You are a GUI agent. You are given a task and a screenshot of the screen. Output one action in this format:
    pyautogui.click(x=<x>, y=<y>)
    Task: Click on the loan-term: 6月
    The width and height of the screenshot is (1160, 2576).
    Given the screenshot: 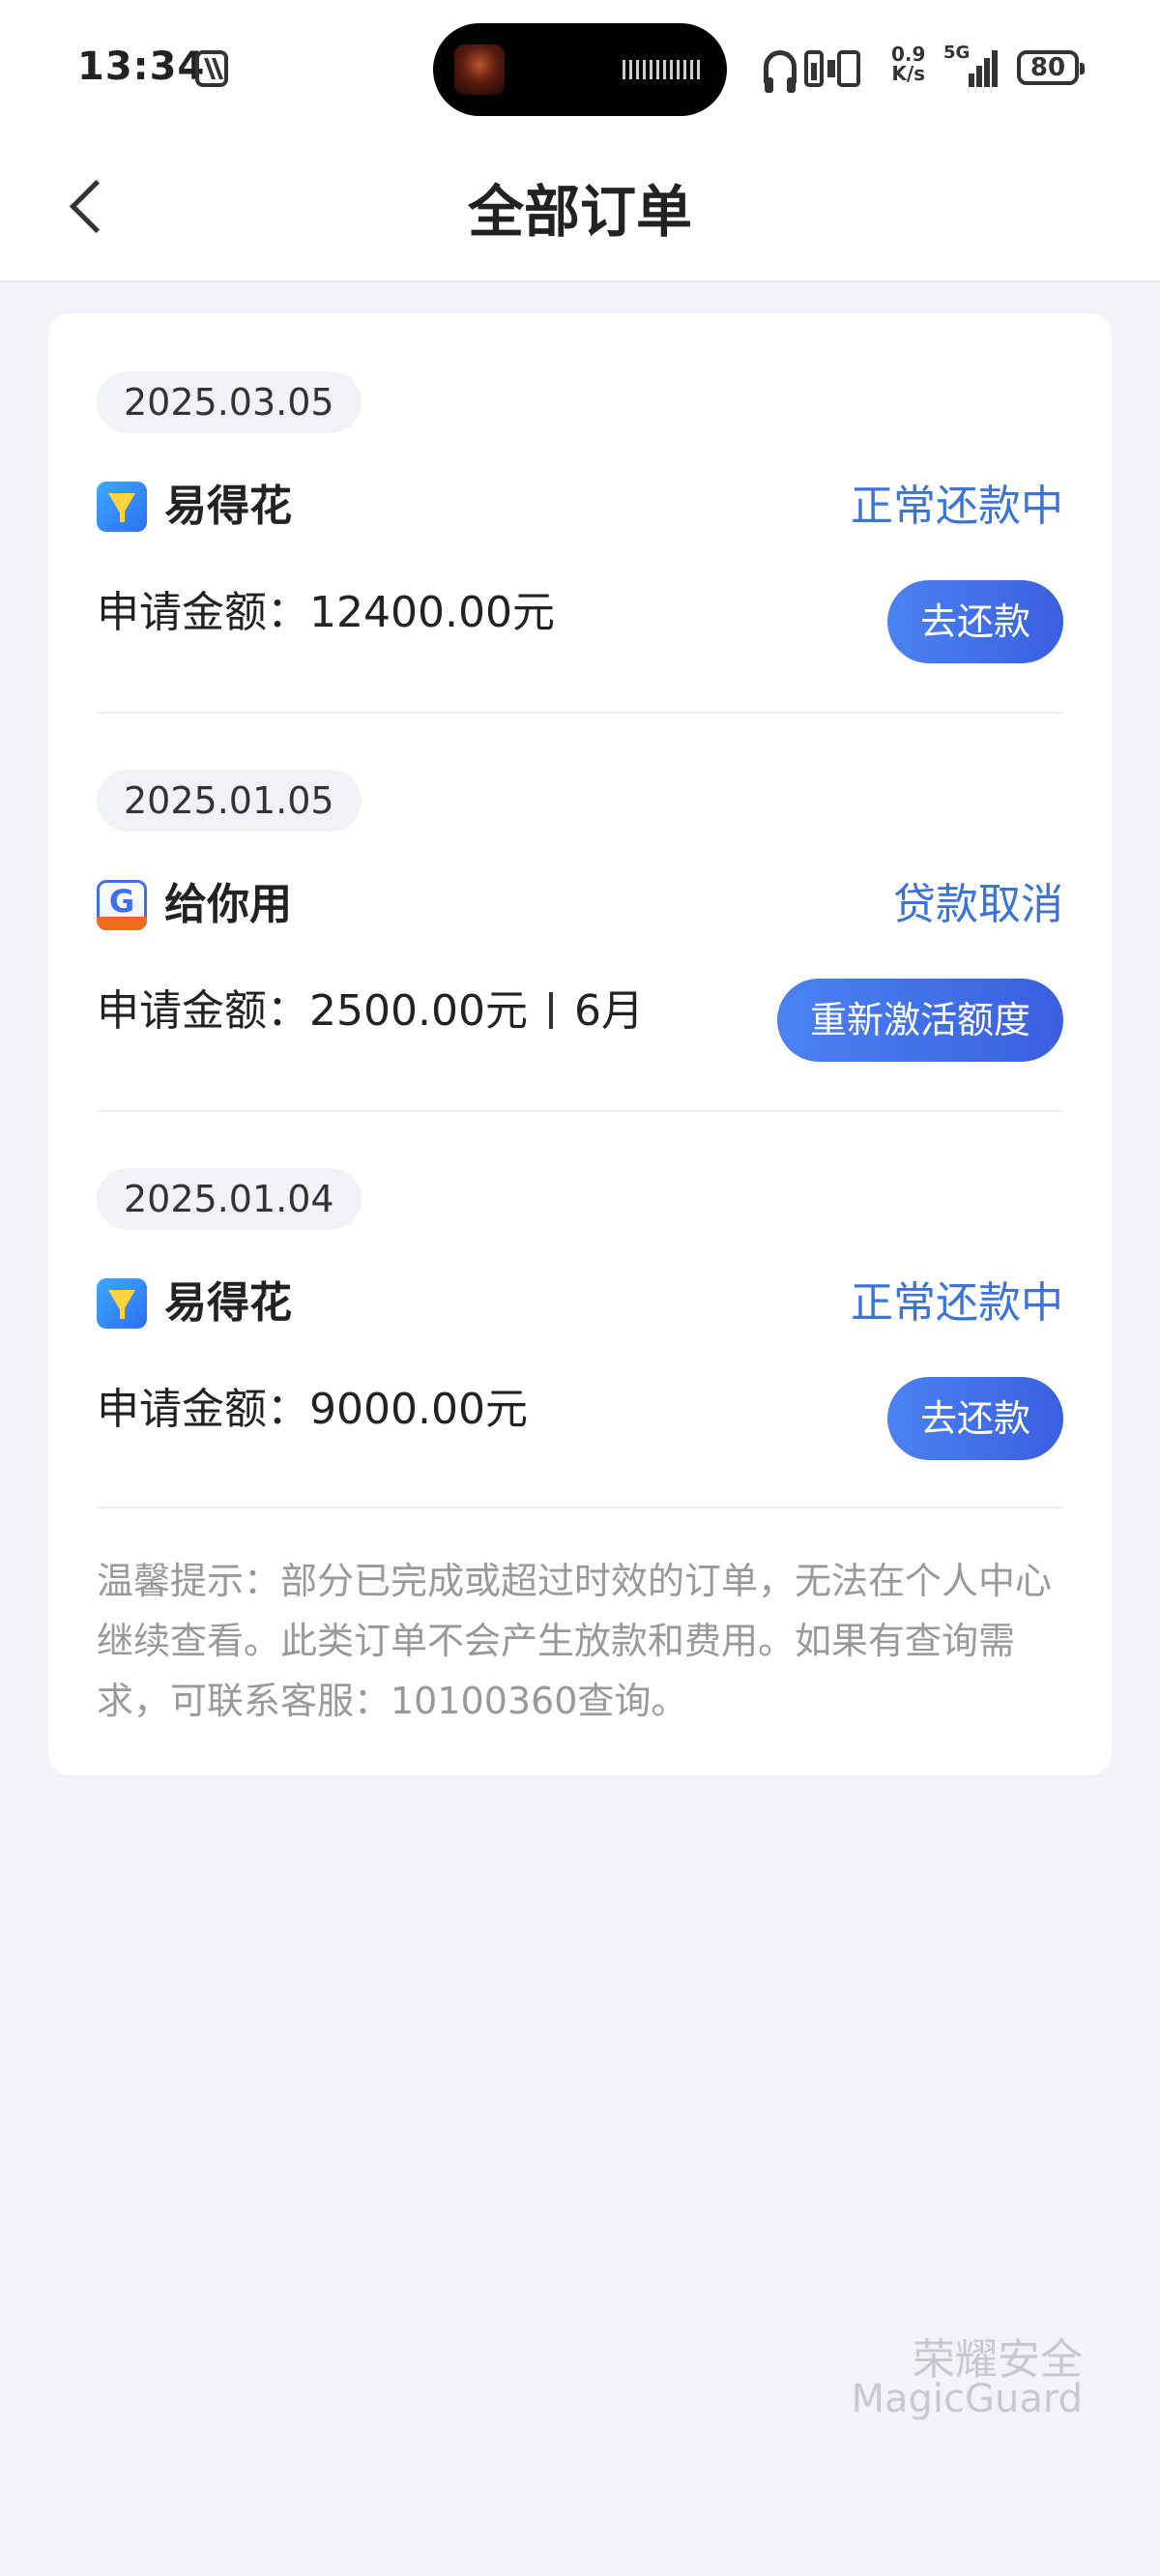 What is the action you would take?
    pyautogui.click(x=608, y=1011)
    